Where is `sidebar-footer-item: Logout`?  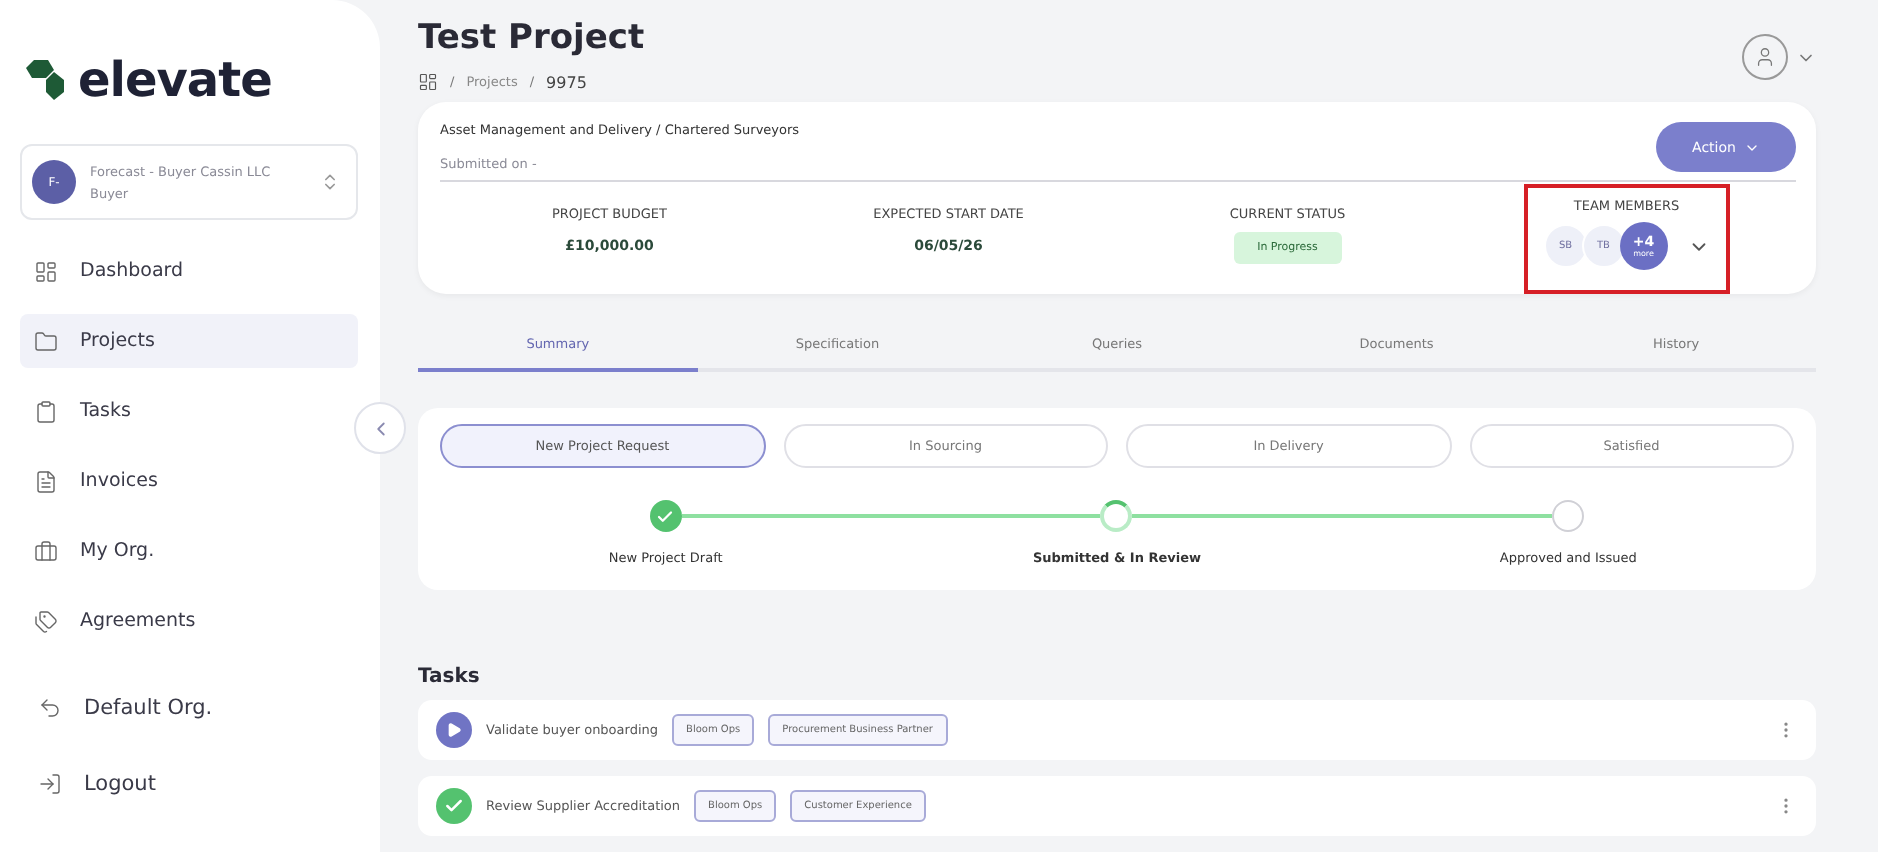 sidebar-footer-item: Logout is located at coordinates (189, 784).